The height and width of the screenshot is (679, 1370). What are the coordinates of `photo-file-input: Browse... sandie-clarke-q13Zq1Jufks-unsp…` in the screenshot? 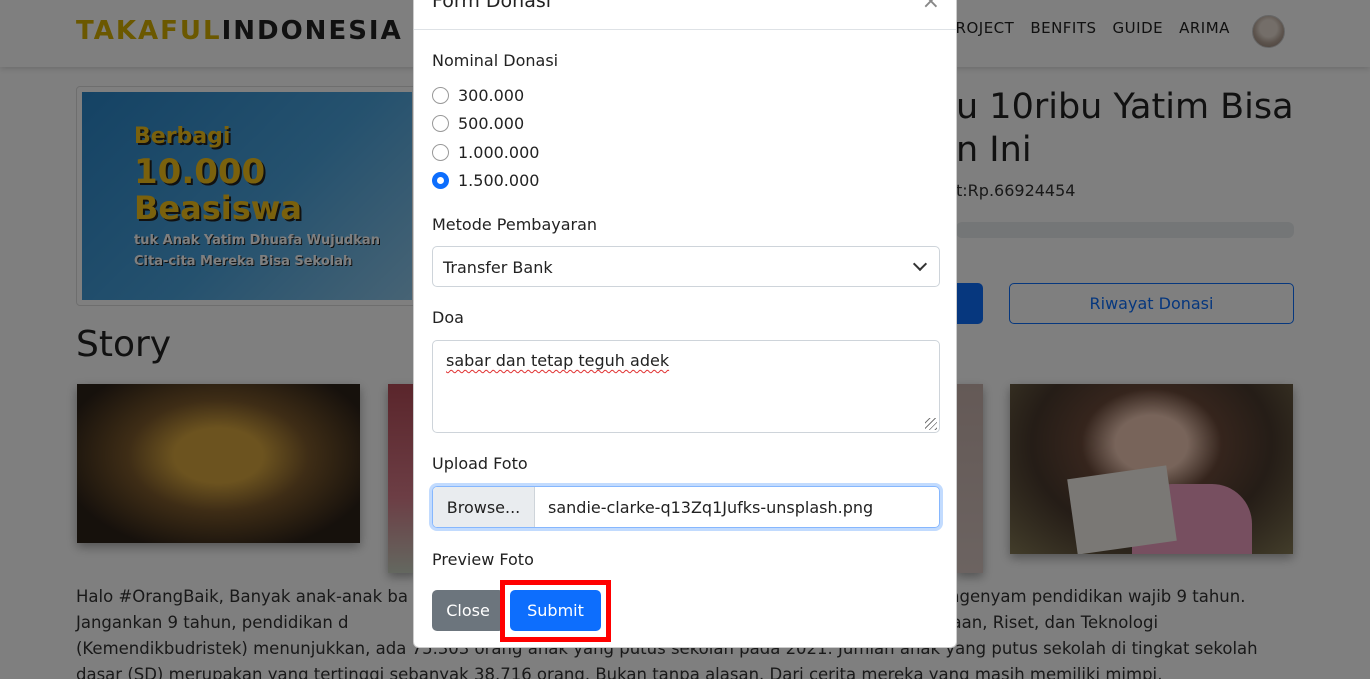 It's located at (686, 507).